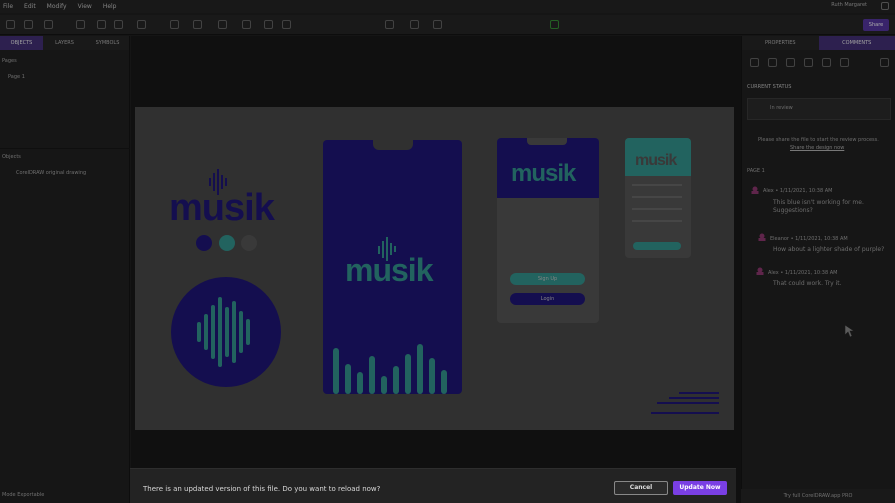  I want to click on tab-layers: LAYERS, so click(64, 43).